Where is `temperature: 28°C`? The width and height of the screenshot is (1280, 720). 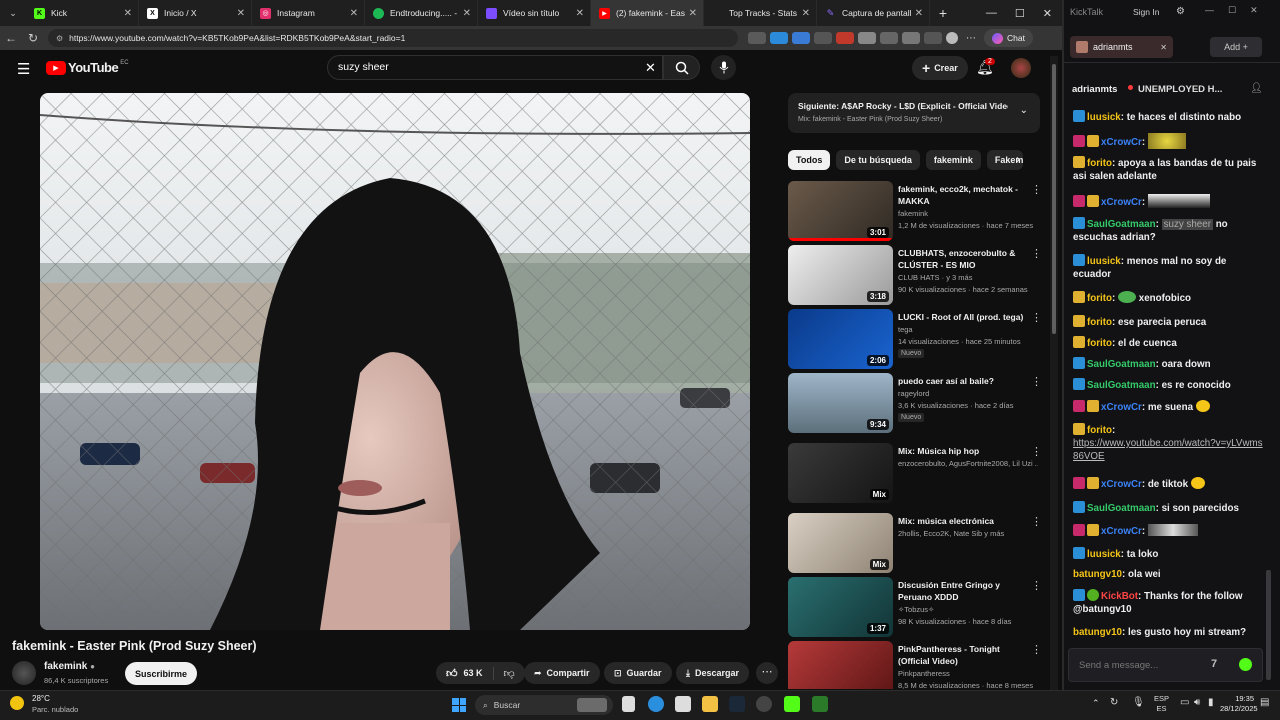 temperature: 28°C is located at coordinates (41, 698).